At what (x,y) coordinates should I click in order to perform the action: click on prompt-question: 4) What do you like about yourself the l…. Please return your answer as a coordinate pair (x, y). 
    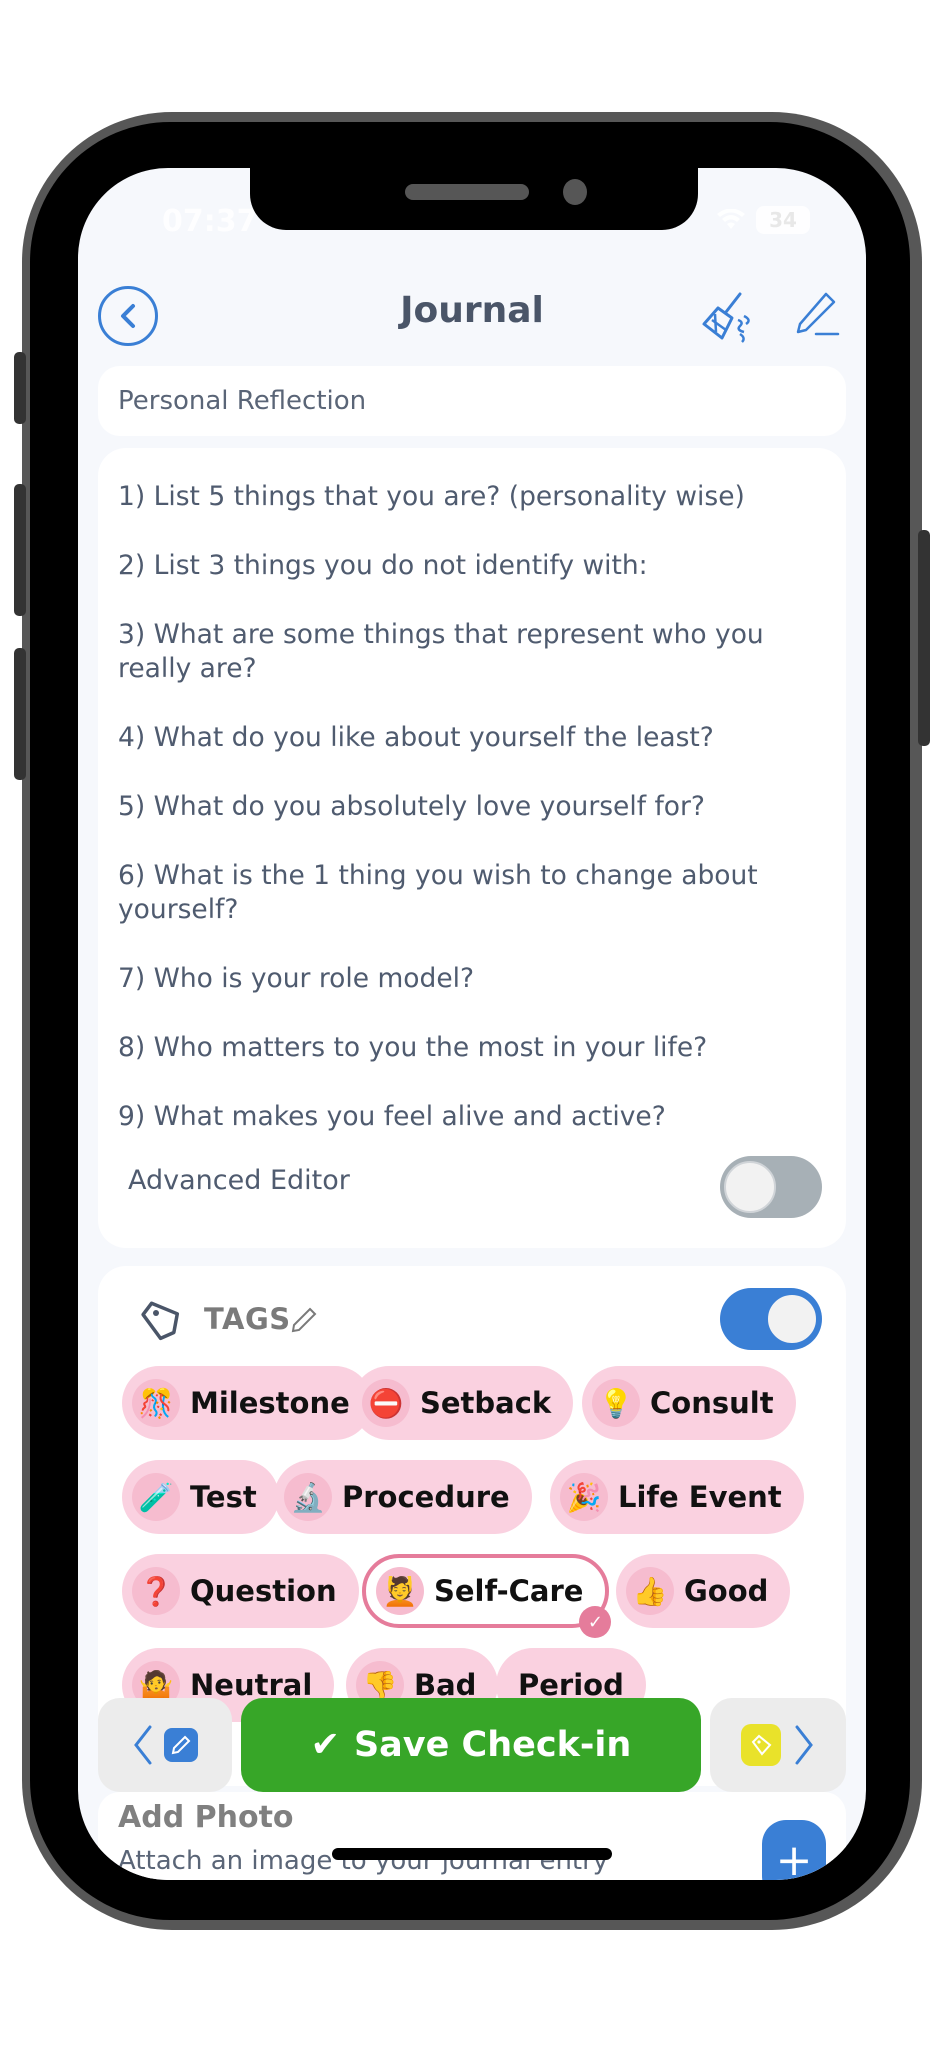
    Looking at the image, I should click on (416, 737).